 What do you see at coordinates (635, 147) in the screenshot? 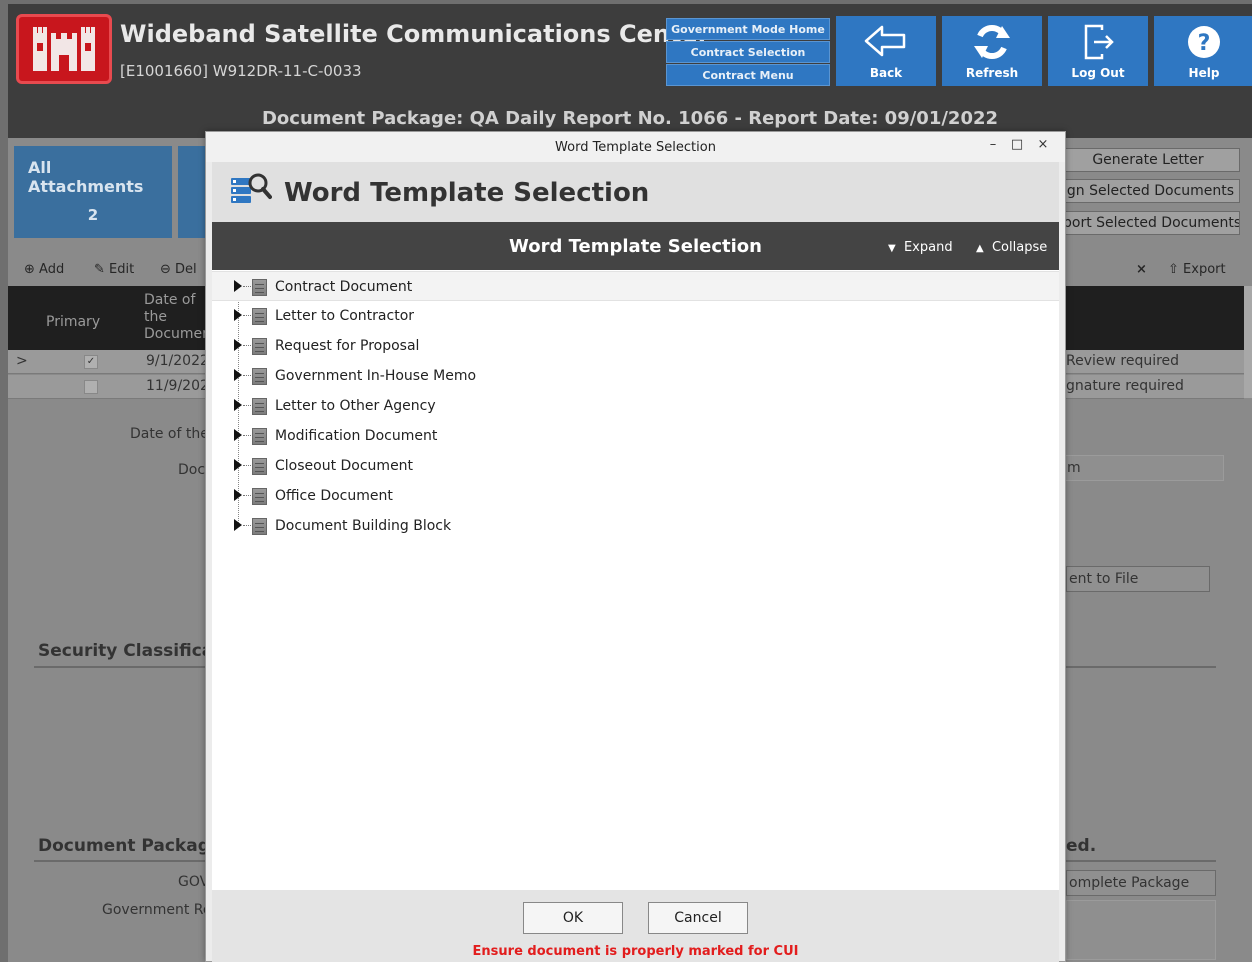
I see `dialog-titlebar: Word Template Selection – □ ×` at bounding box center [635, 147].